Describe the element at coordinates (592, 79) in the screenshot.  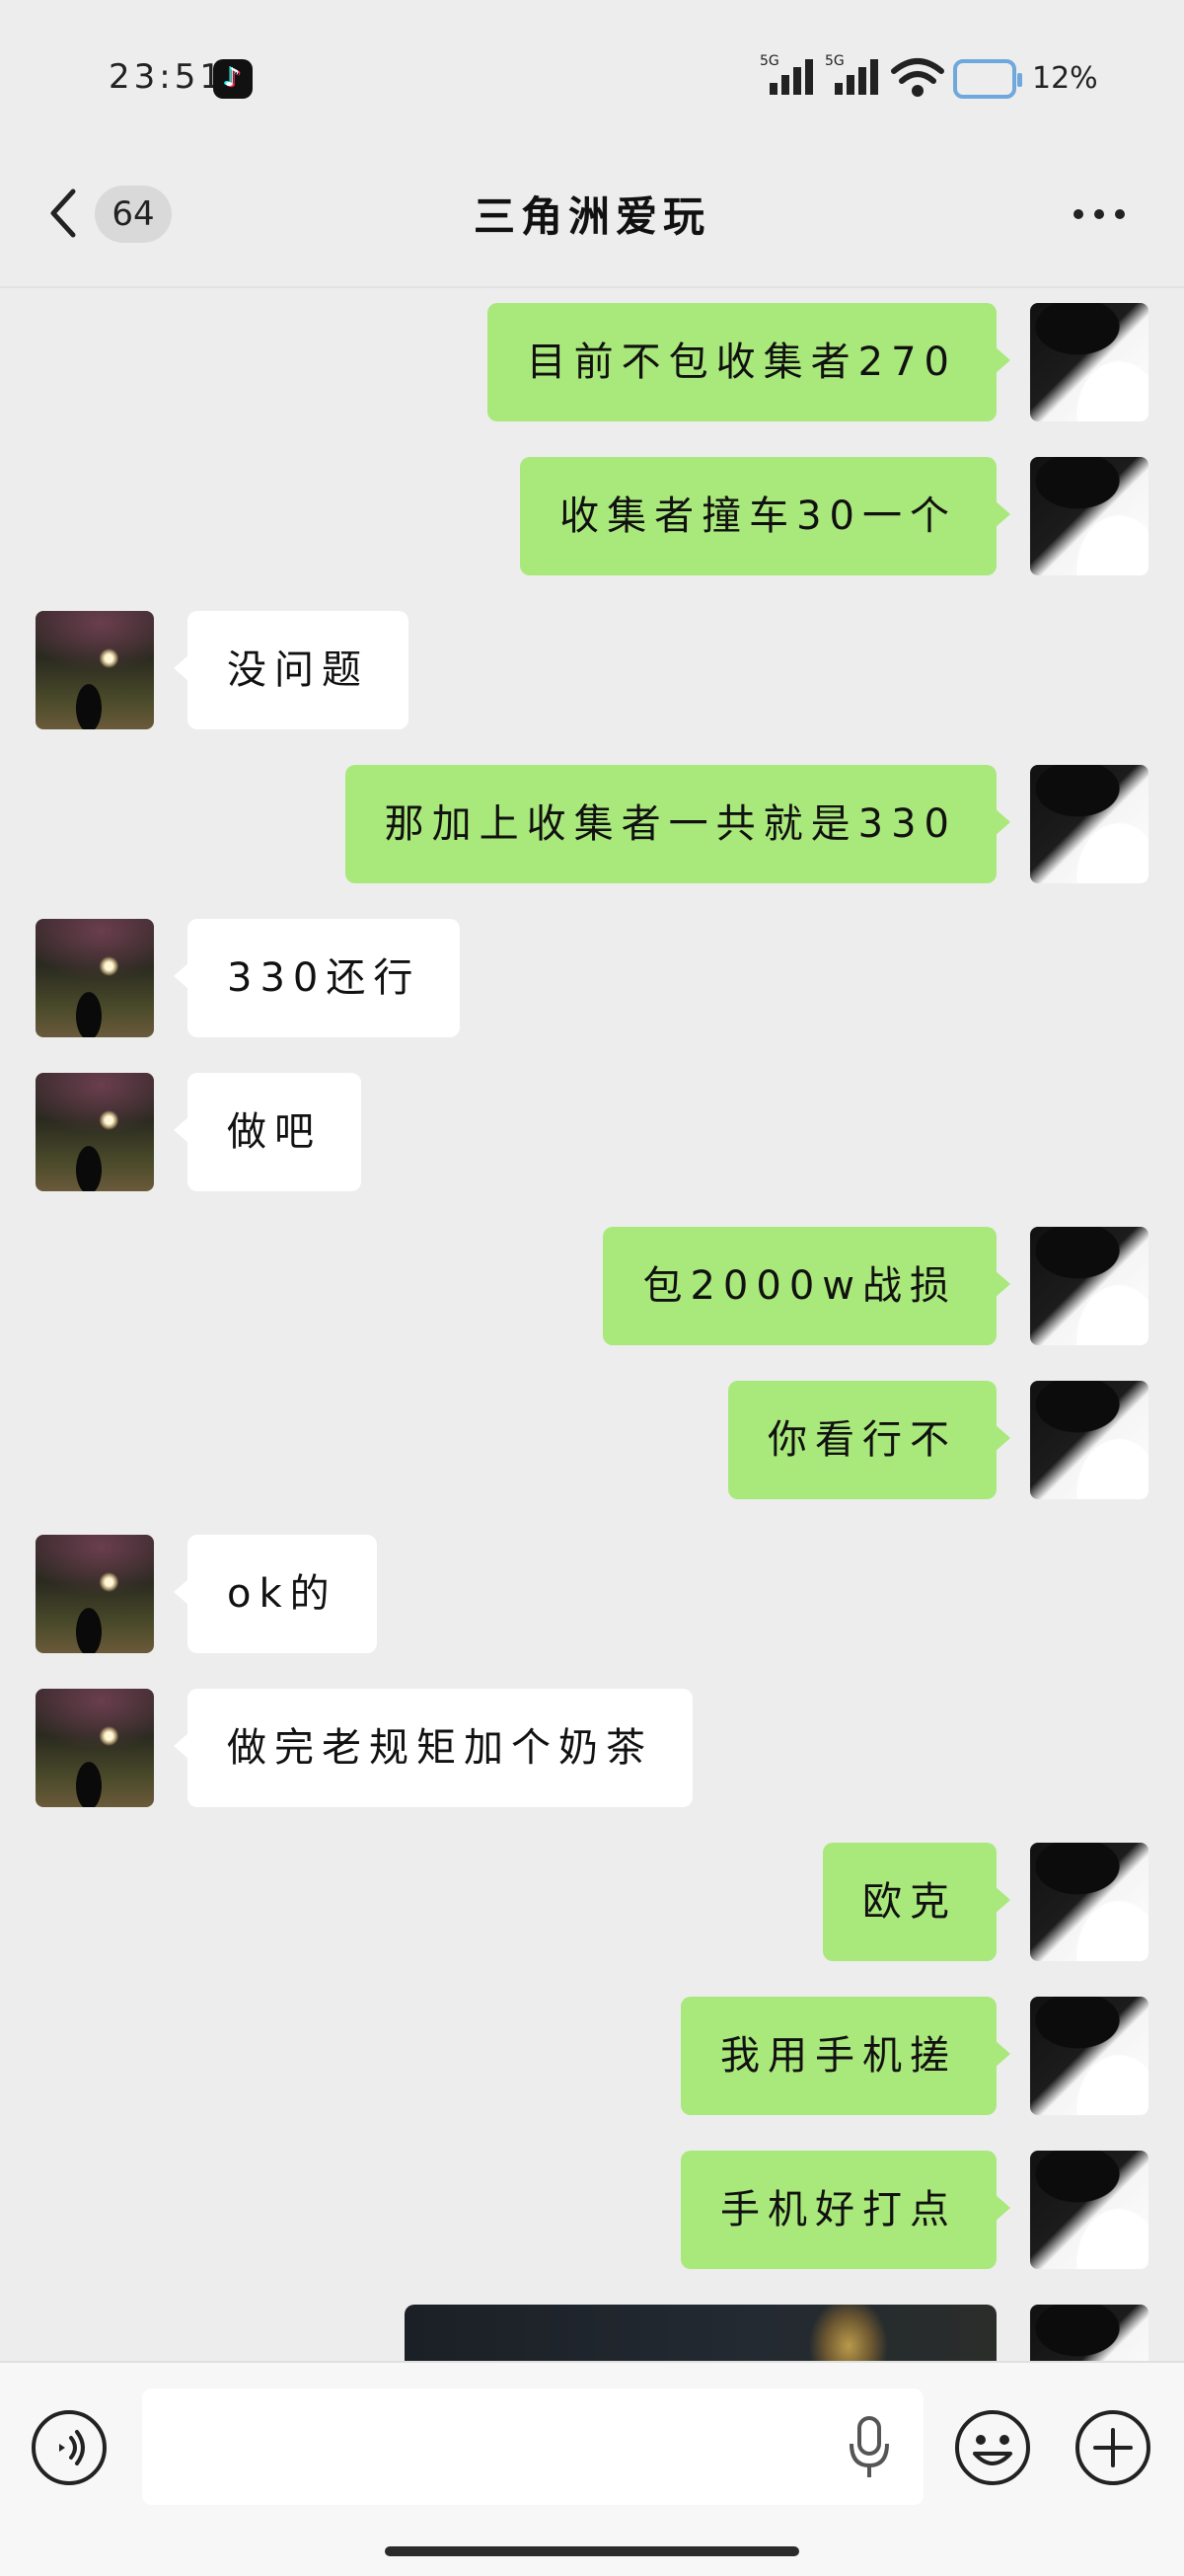
I see `status-bar: 23:51 ♪ 5G 5G 12%` at that location.